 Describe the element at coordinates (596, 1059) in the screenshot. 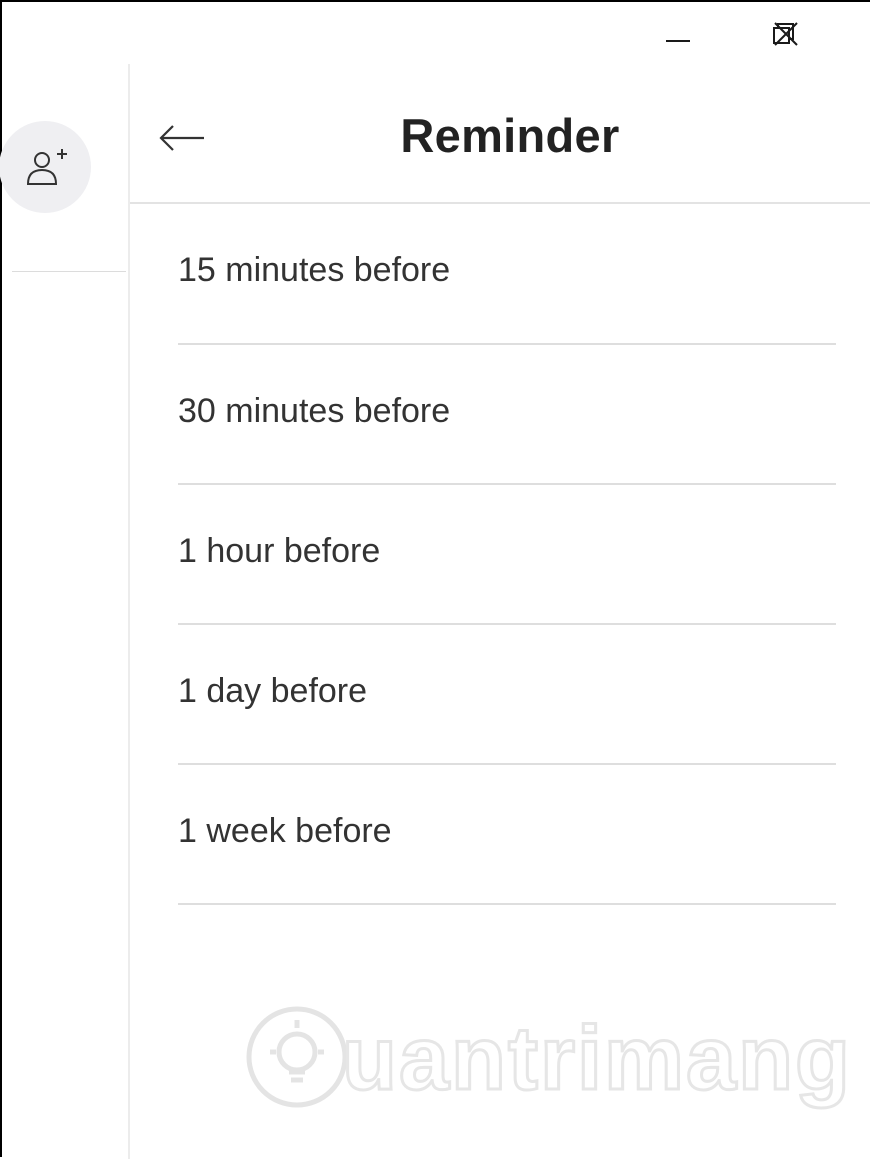

I see `watermark-text: uantrimang` at that location.